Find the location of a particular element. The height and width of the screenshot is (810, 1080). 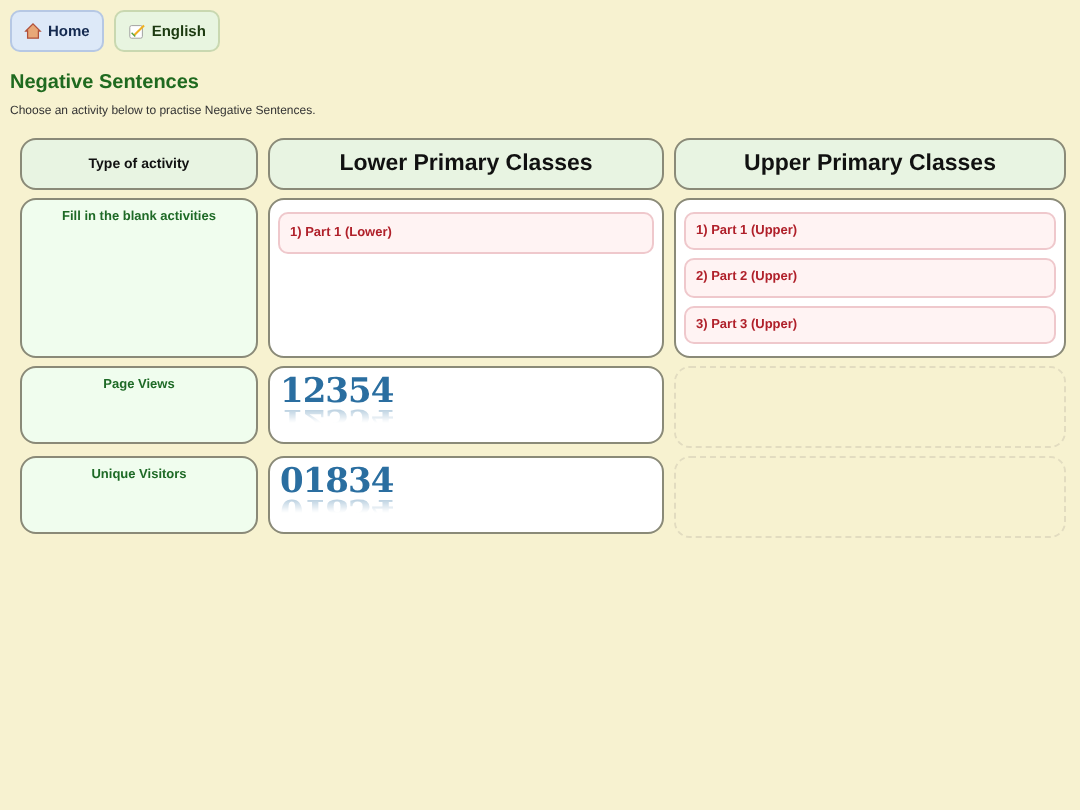

counter-digits: 12354 is located at coordinates (337, 393).